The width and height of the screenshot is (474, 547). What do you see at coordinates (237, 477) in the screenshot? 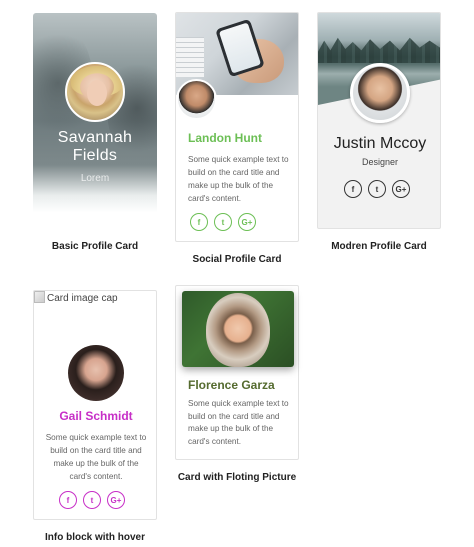
I see `caption-floating-picture-card: Card with Floting Picture` at bounding box center [237, 477].